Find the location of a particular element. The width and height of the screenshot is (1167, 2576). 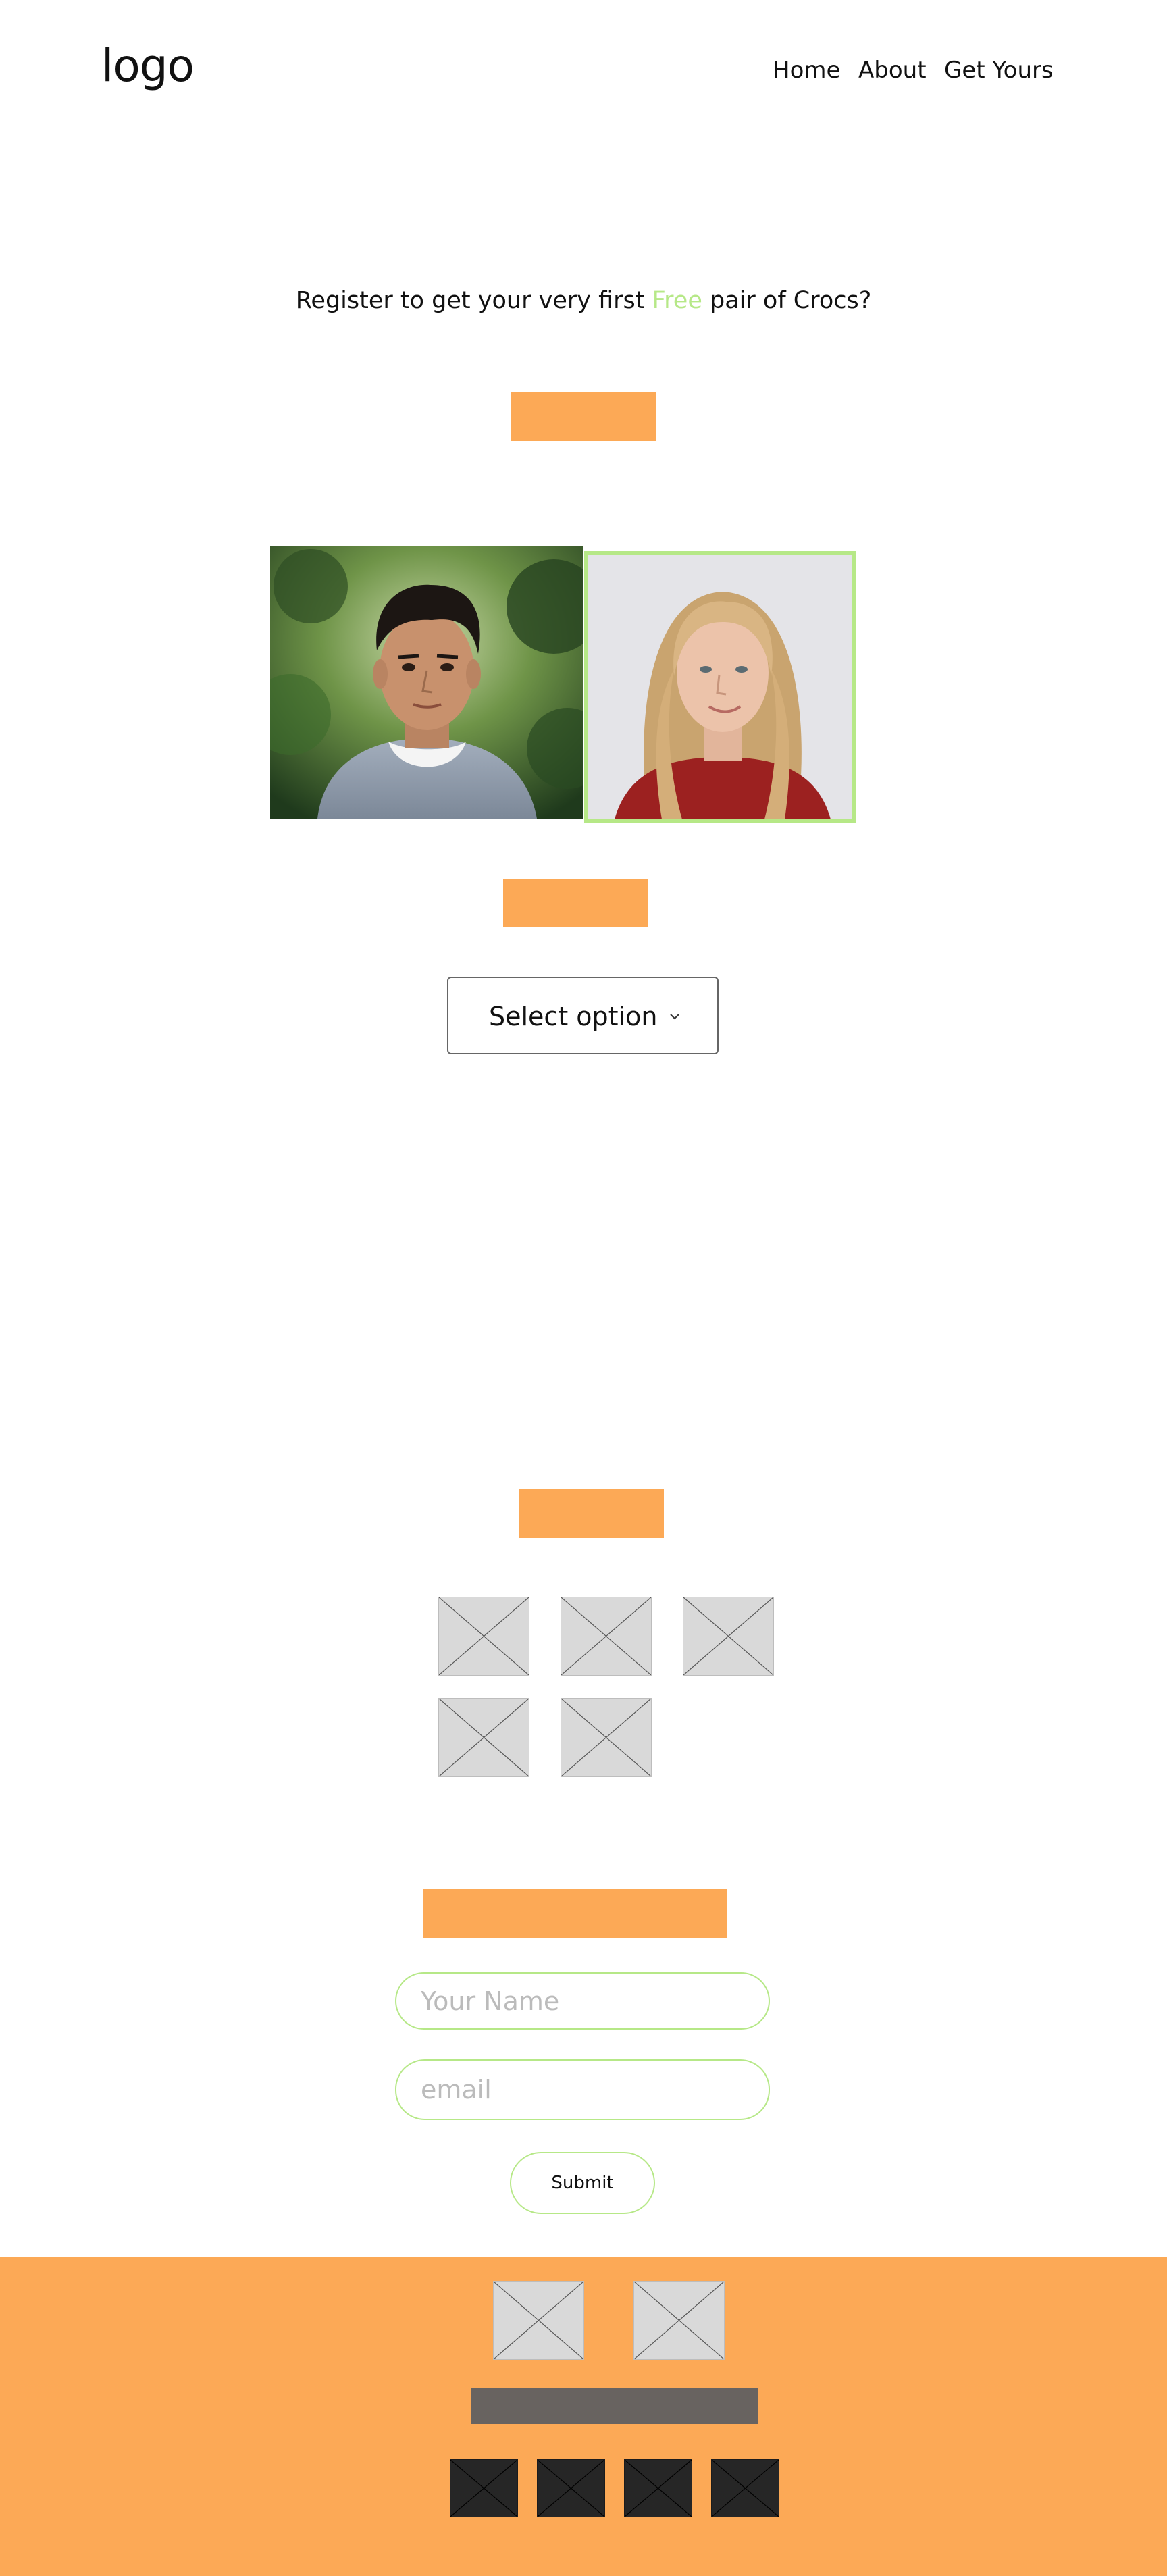

headline-free-highlight: Free is located at coordinates (677, 300).